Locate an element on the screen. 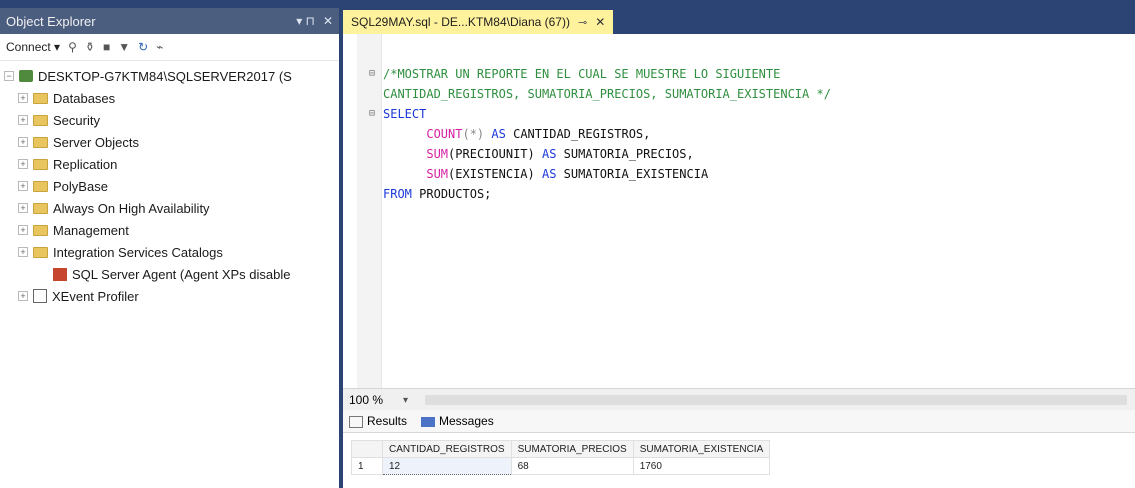  tree-node-label: Replication is located at coordinates (85, 164).